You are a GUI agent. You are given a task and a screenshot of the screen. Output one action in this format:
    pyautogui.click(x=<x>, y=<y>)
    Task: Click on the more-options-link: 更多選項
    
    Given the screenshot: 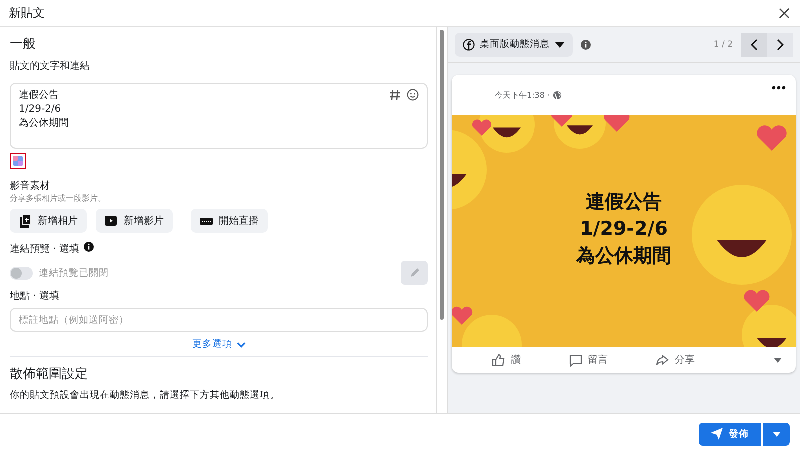 What is the action you would take?
    pyautogui.click(x=219, y=344)
    